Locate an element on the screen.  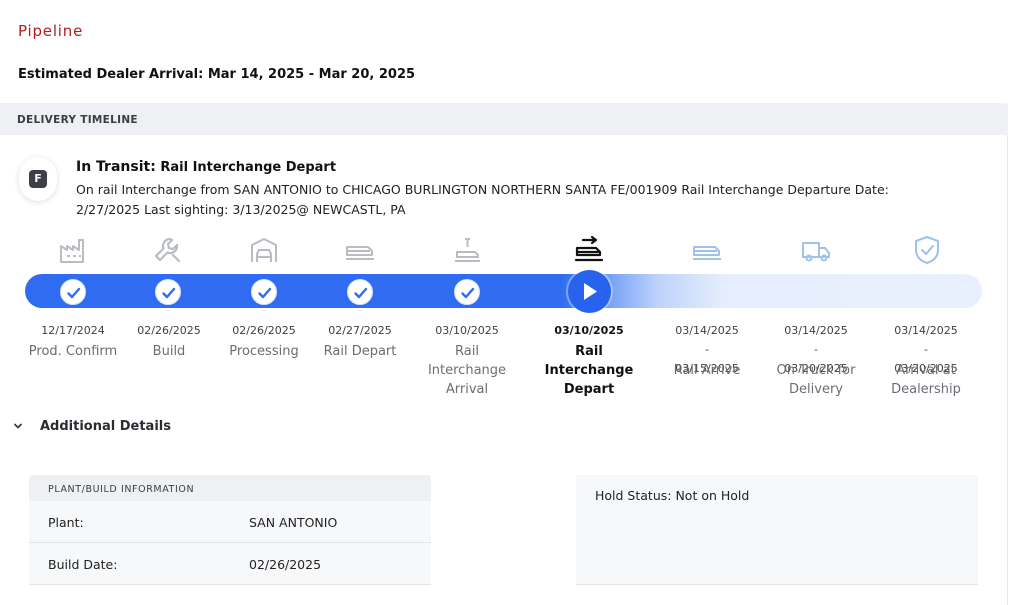
rail-arrival-icon is located at coordinates (467, 250).